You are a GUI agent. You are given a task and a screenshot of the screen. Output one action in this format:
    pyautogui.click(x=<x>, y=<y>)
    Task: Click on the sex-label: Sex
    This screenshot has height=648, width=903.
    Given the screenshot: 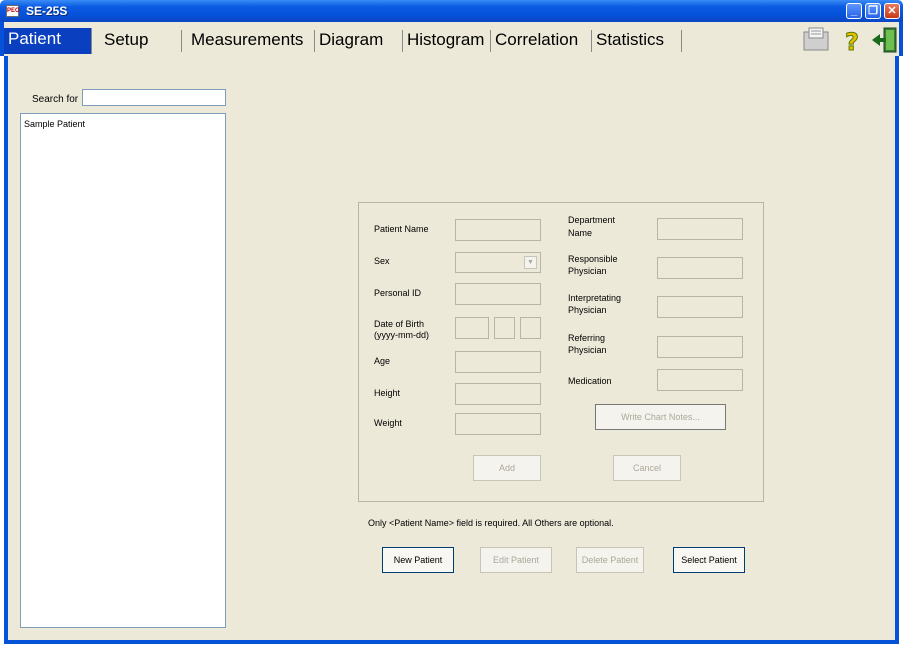 What is the action you would take?
    pyautogui.click(x=382, y=261)
    